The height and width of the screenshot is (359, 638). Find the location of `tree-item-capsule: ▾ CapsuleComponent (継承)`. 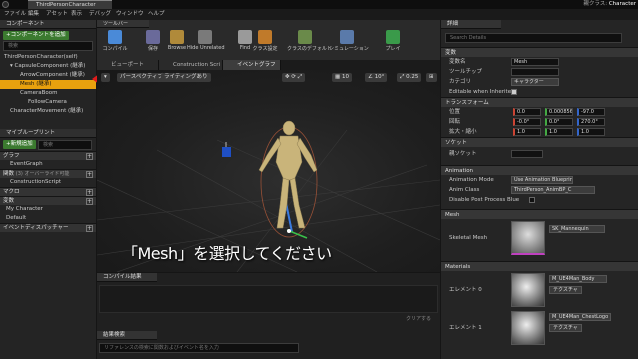

tree-item-capsule: ▾ CapsuleComponent (継承) is located at coordinates (48, 66).